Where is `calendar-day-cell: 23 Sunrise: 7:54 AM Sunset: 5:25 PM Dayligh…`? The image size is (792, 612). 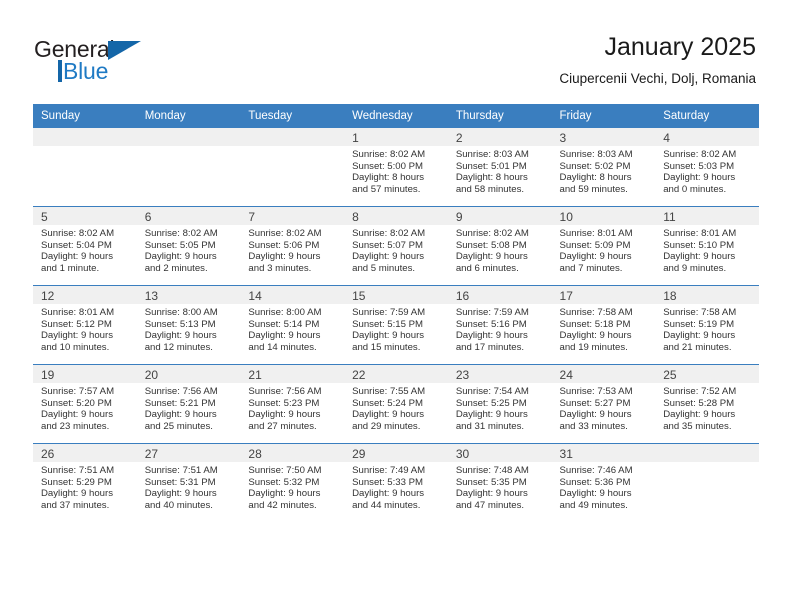 calendar-day-cell: 23 Sunrise: 7:54 AM Sunset: 5:25 PM Dayligh… is located at coordinates (499, 404).